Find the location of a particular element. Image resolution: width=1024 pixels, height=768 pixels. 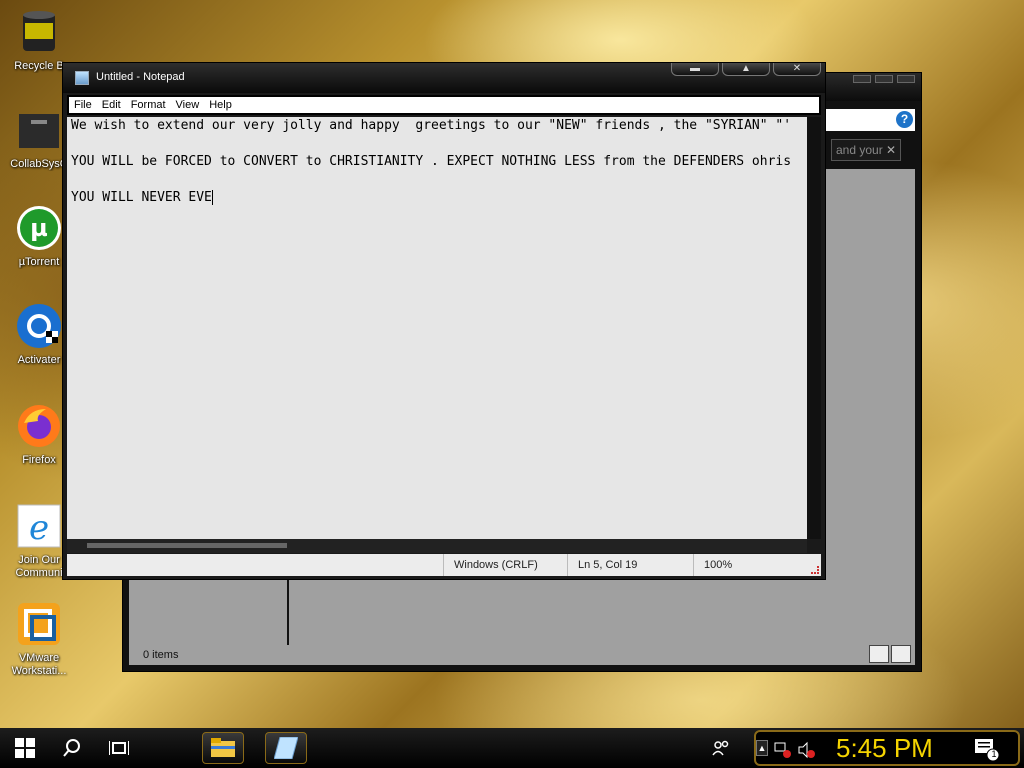

utorrent-icon: µ is located at coordinates (39, 228).